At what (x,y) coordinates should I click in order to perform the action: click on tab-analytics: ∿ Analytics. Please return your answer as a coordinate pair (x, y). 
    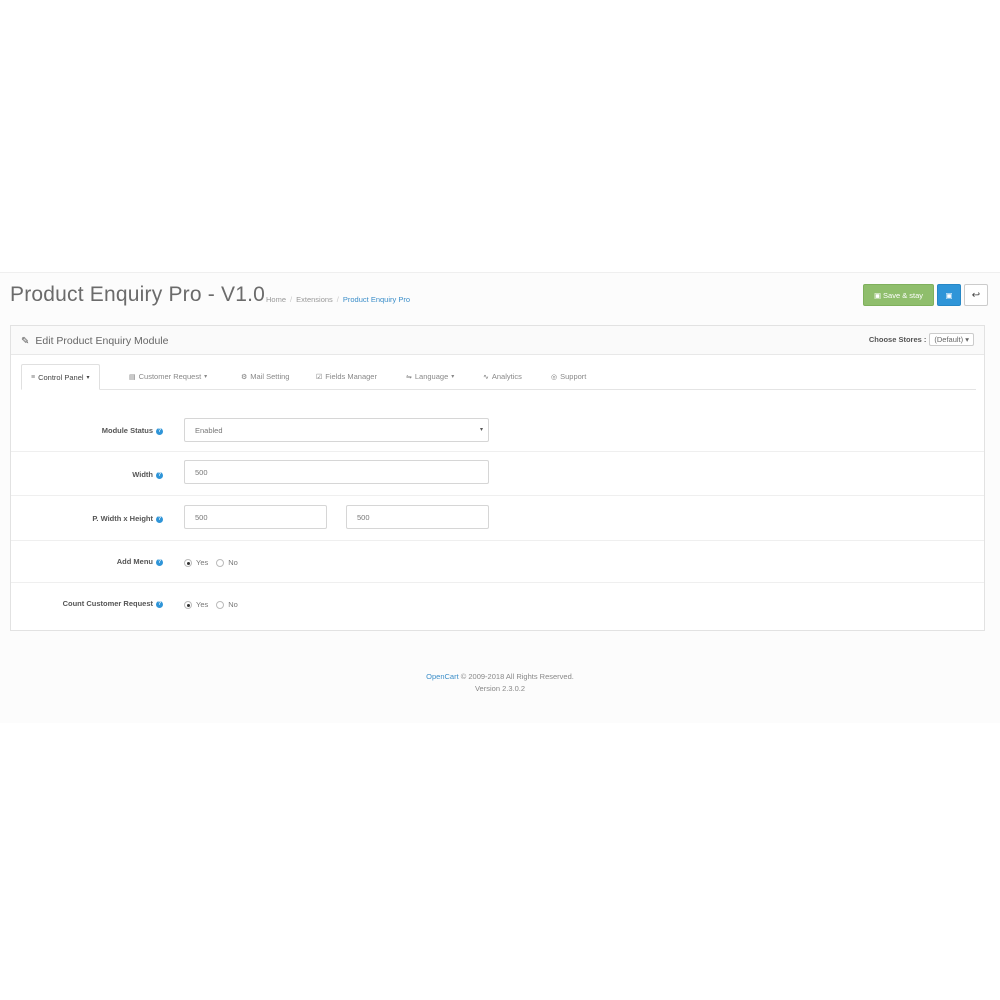
    Looking at the image, I should click on (502, 376).